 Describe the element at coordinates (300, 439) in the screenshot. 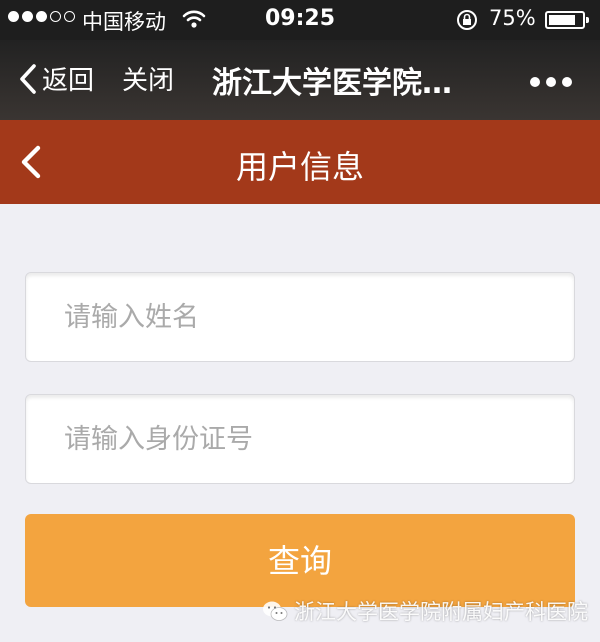

I see `id-number-input` at that location.